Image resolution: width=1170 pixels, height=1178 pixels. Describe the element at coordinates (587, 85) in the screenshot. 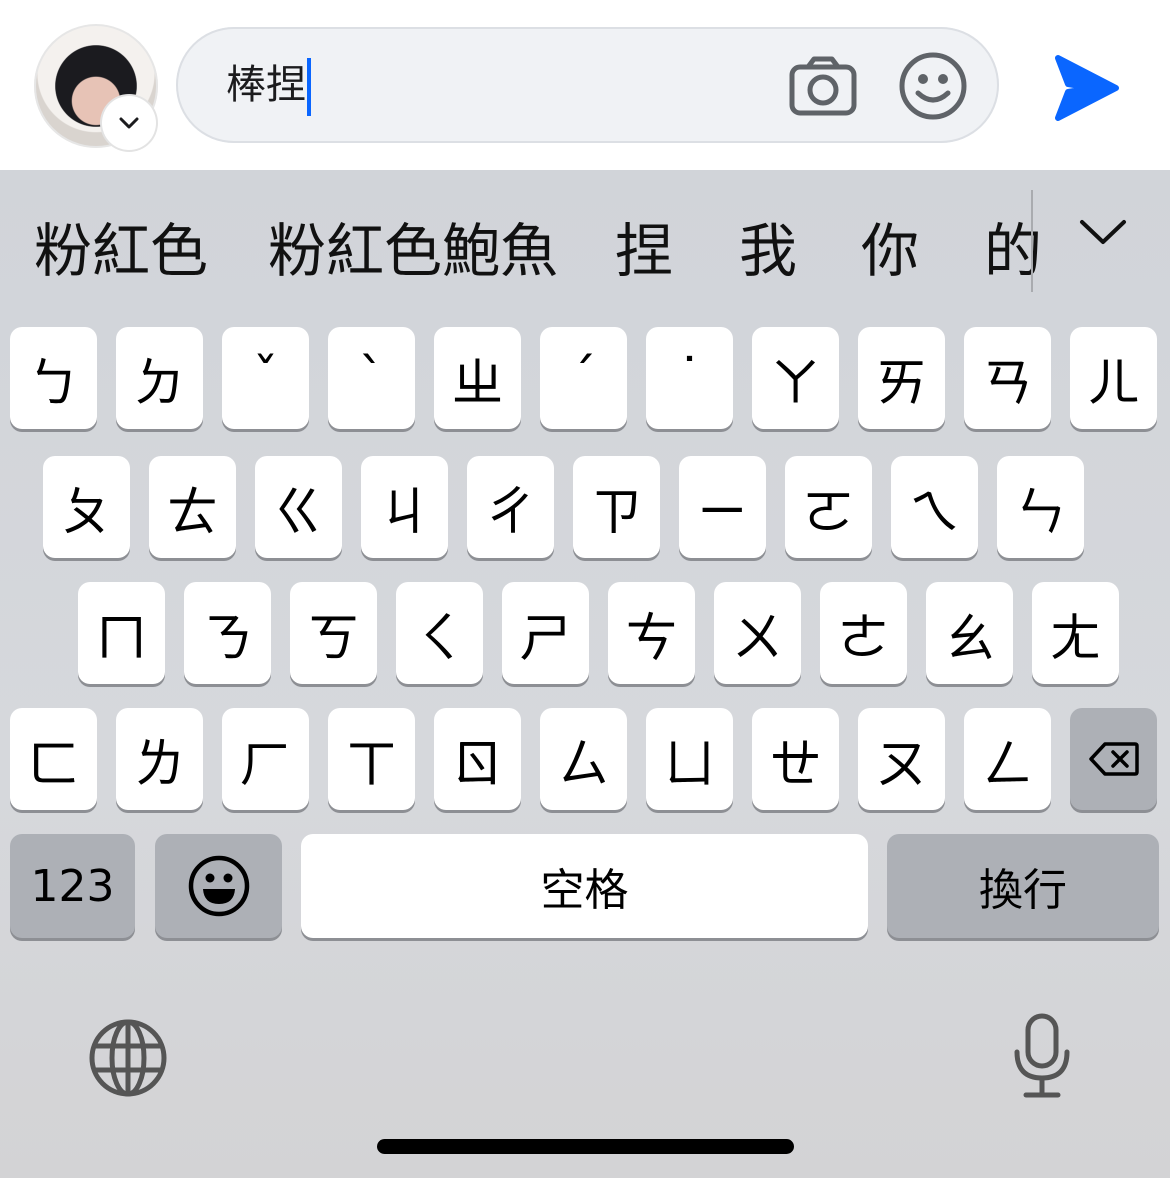

I see `message-input: 棒捏` at that location.